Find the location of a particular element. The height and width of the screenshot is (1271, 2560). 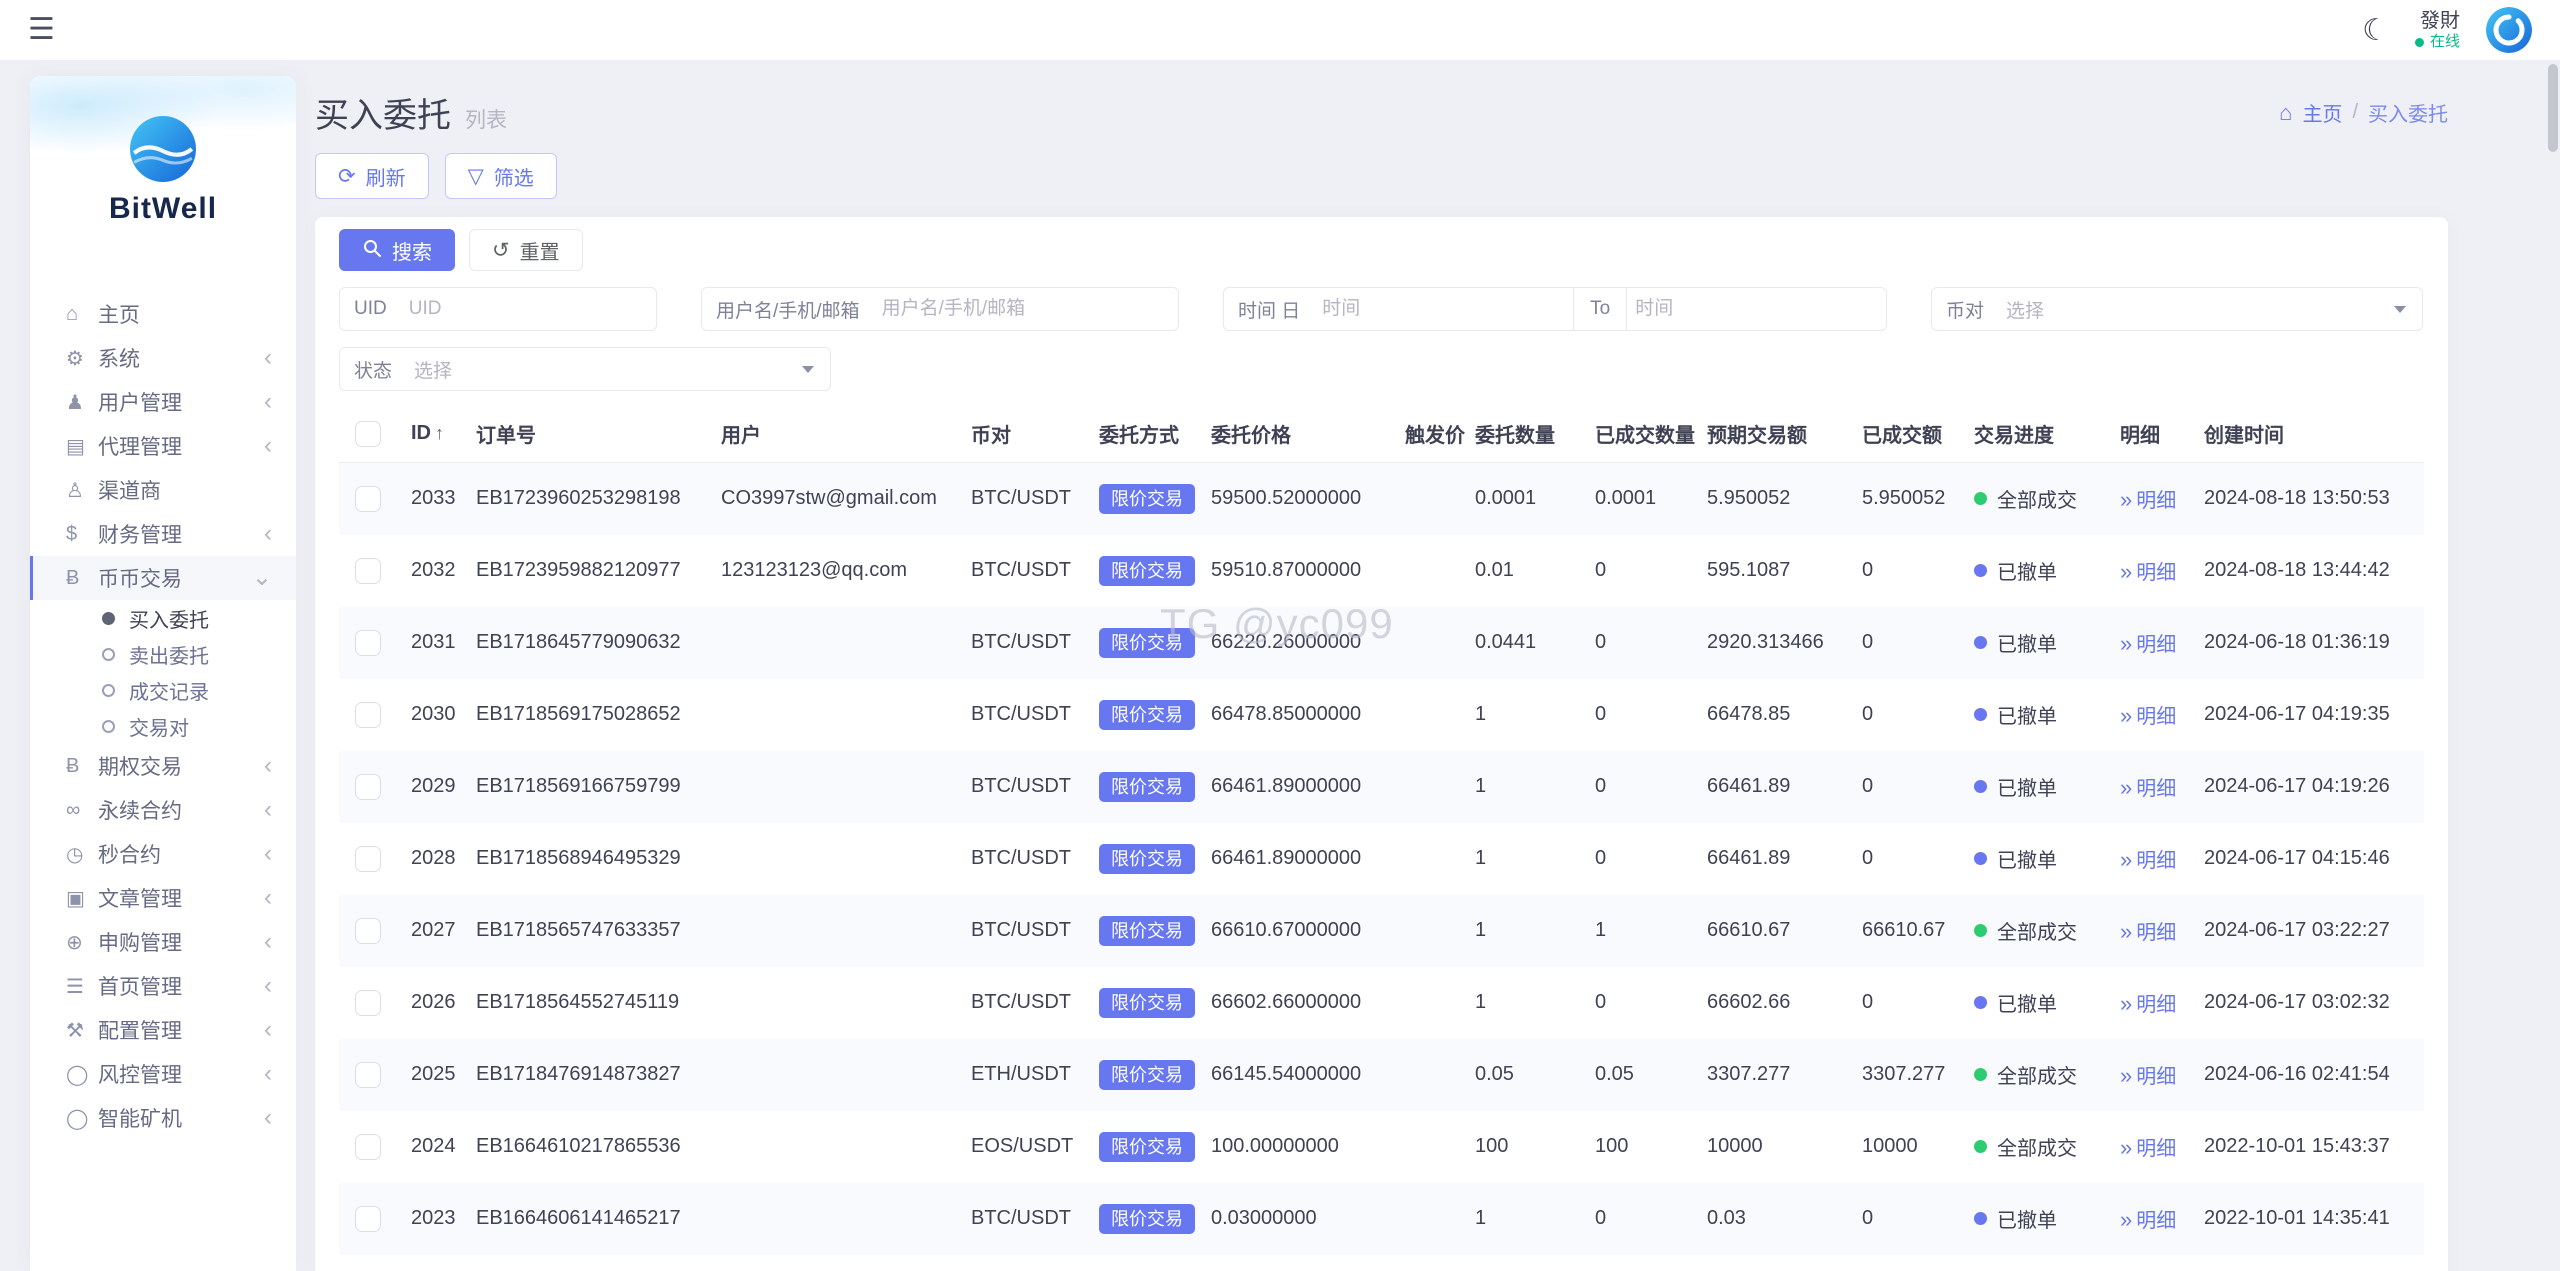

user-info: 發財 在线 is located at coordinates (2437, 30).